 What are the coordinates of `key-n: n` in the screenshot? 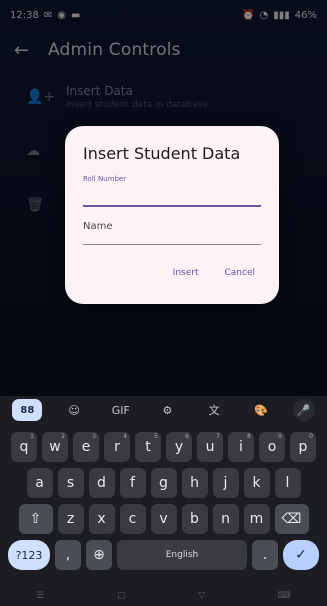 It's located at (225, 519).